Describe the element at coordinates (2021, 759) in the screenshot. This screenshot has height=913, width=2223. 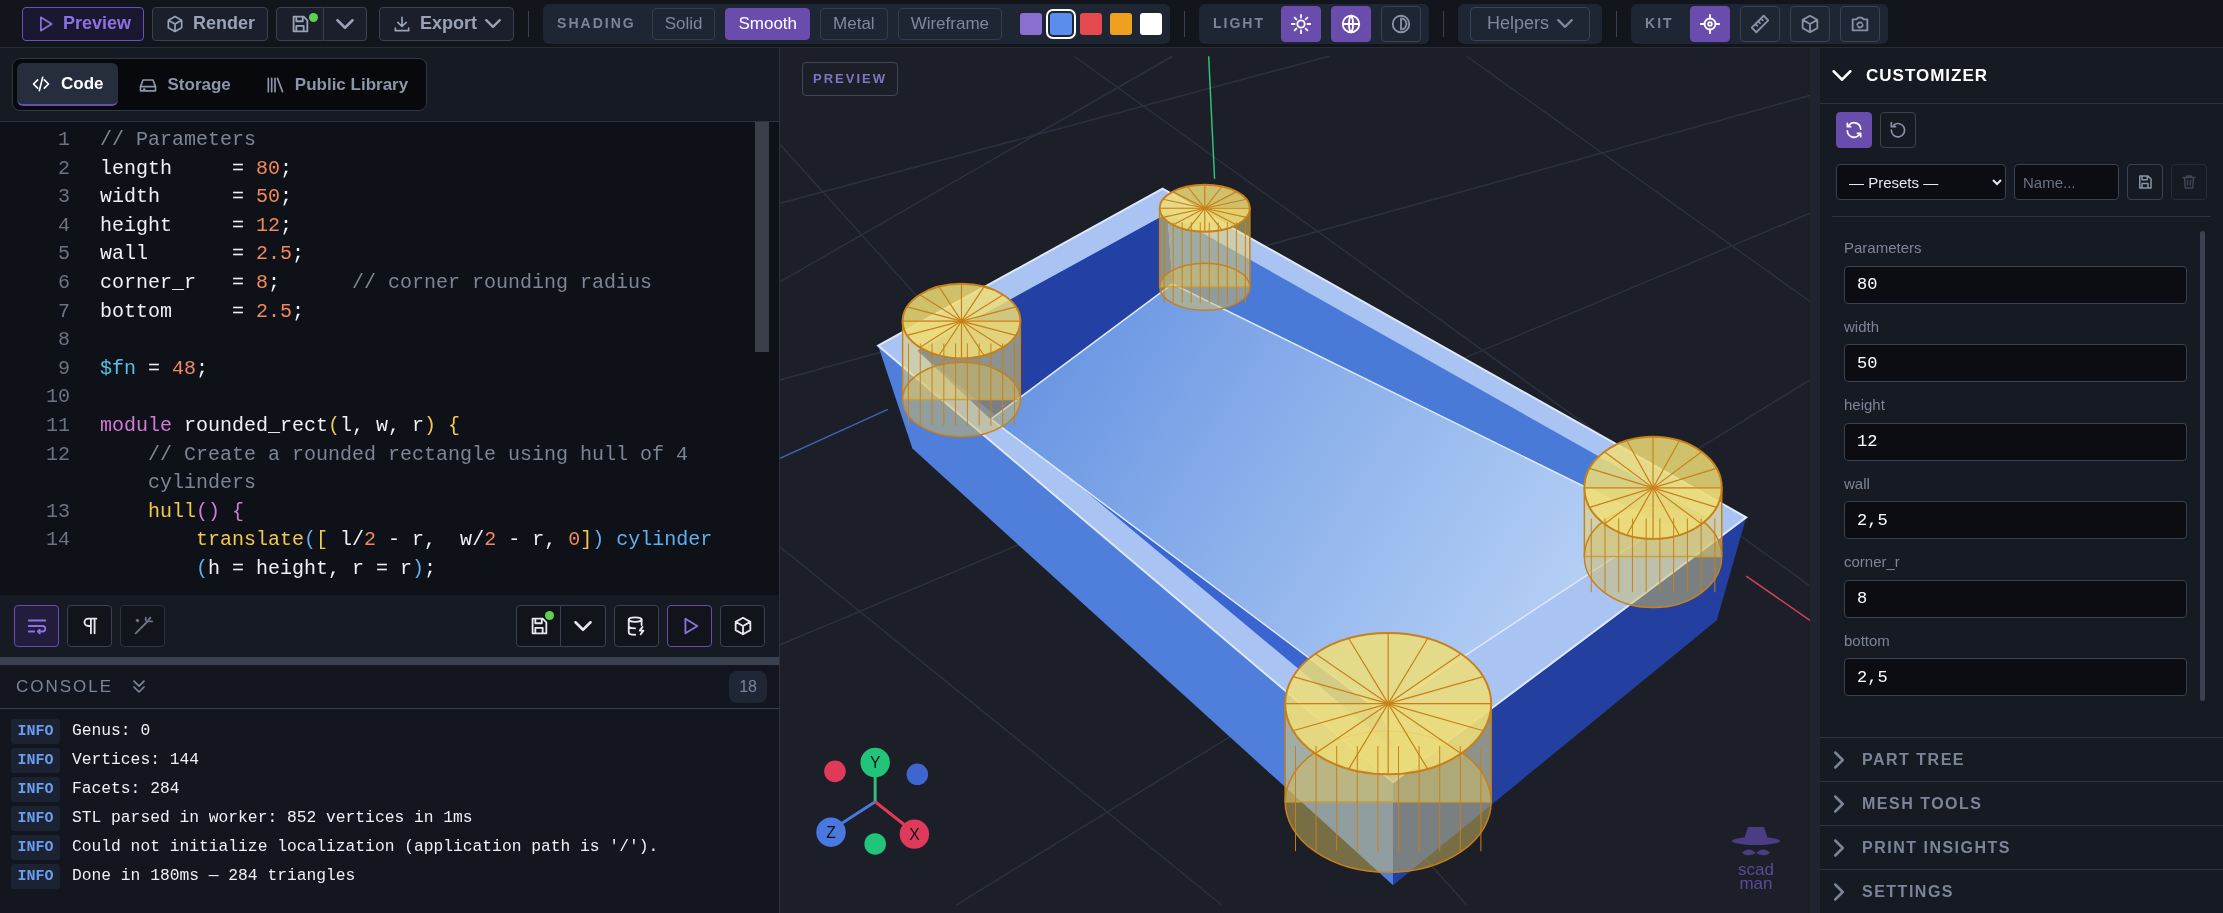
I see `section-header: PART TREE` at that location.